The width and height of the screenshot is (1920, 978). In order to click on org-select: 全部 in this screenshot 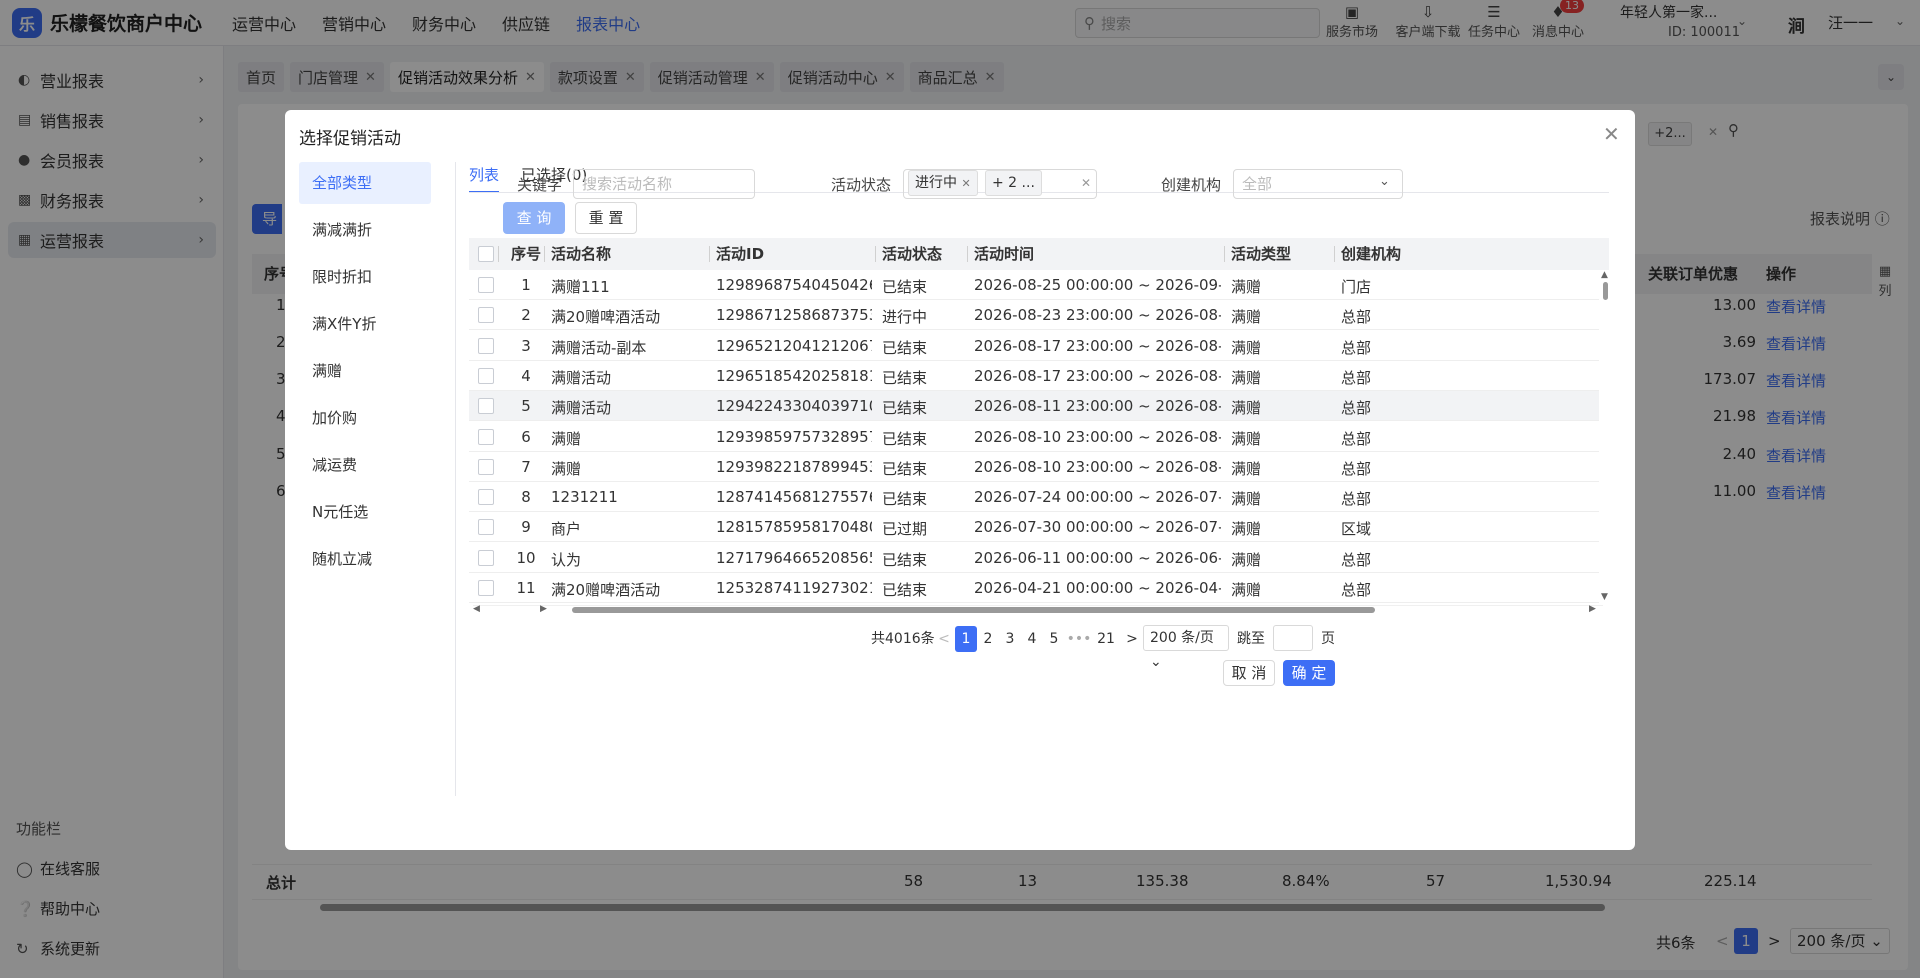, I will do `click(1318, 184)`.